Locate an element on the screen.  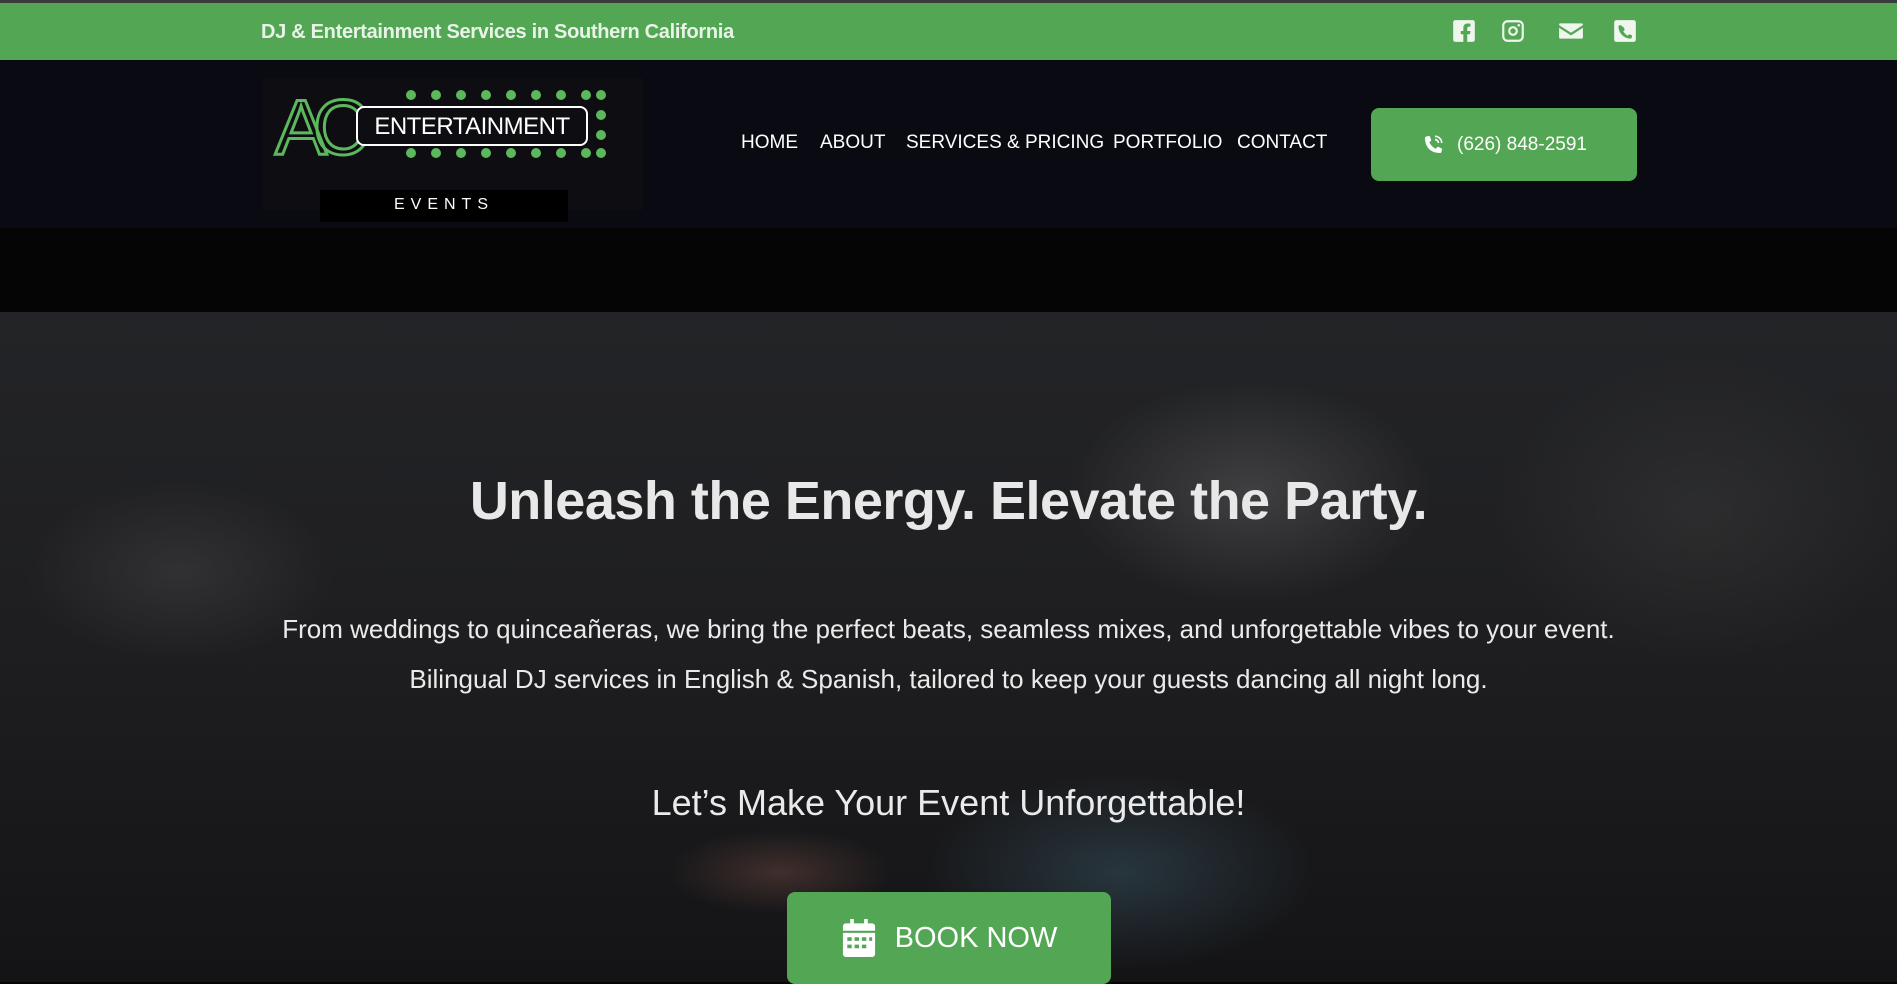
instagram-icon is located at coordinates (1513, 31).